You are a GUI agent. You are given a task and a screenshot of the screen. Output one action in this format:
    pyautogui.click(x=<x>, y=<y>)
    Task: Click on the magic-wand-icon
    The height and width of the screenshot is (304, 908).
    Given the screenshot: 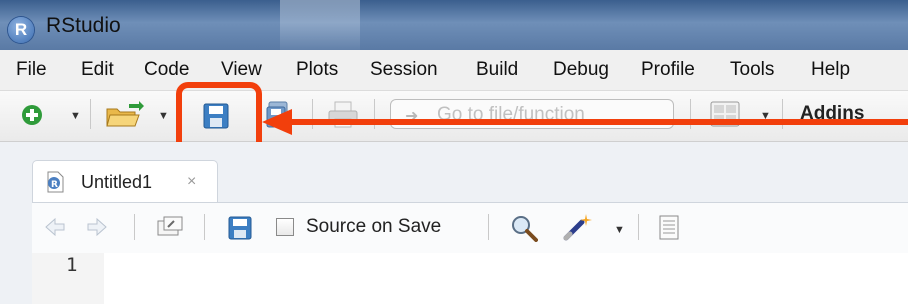 What is the action you would take?
    pyautogui.click(x=577, y=227)
    